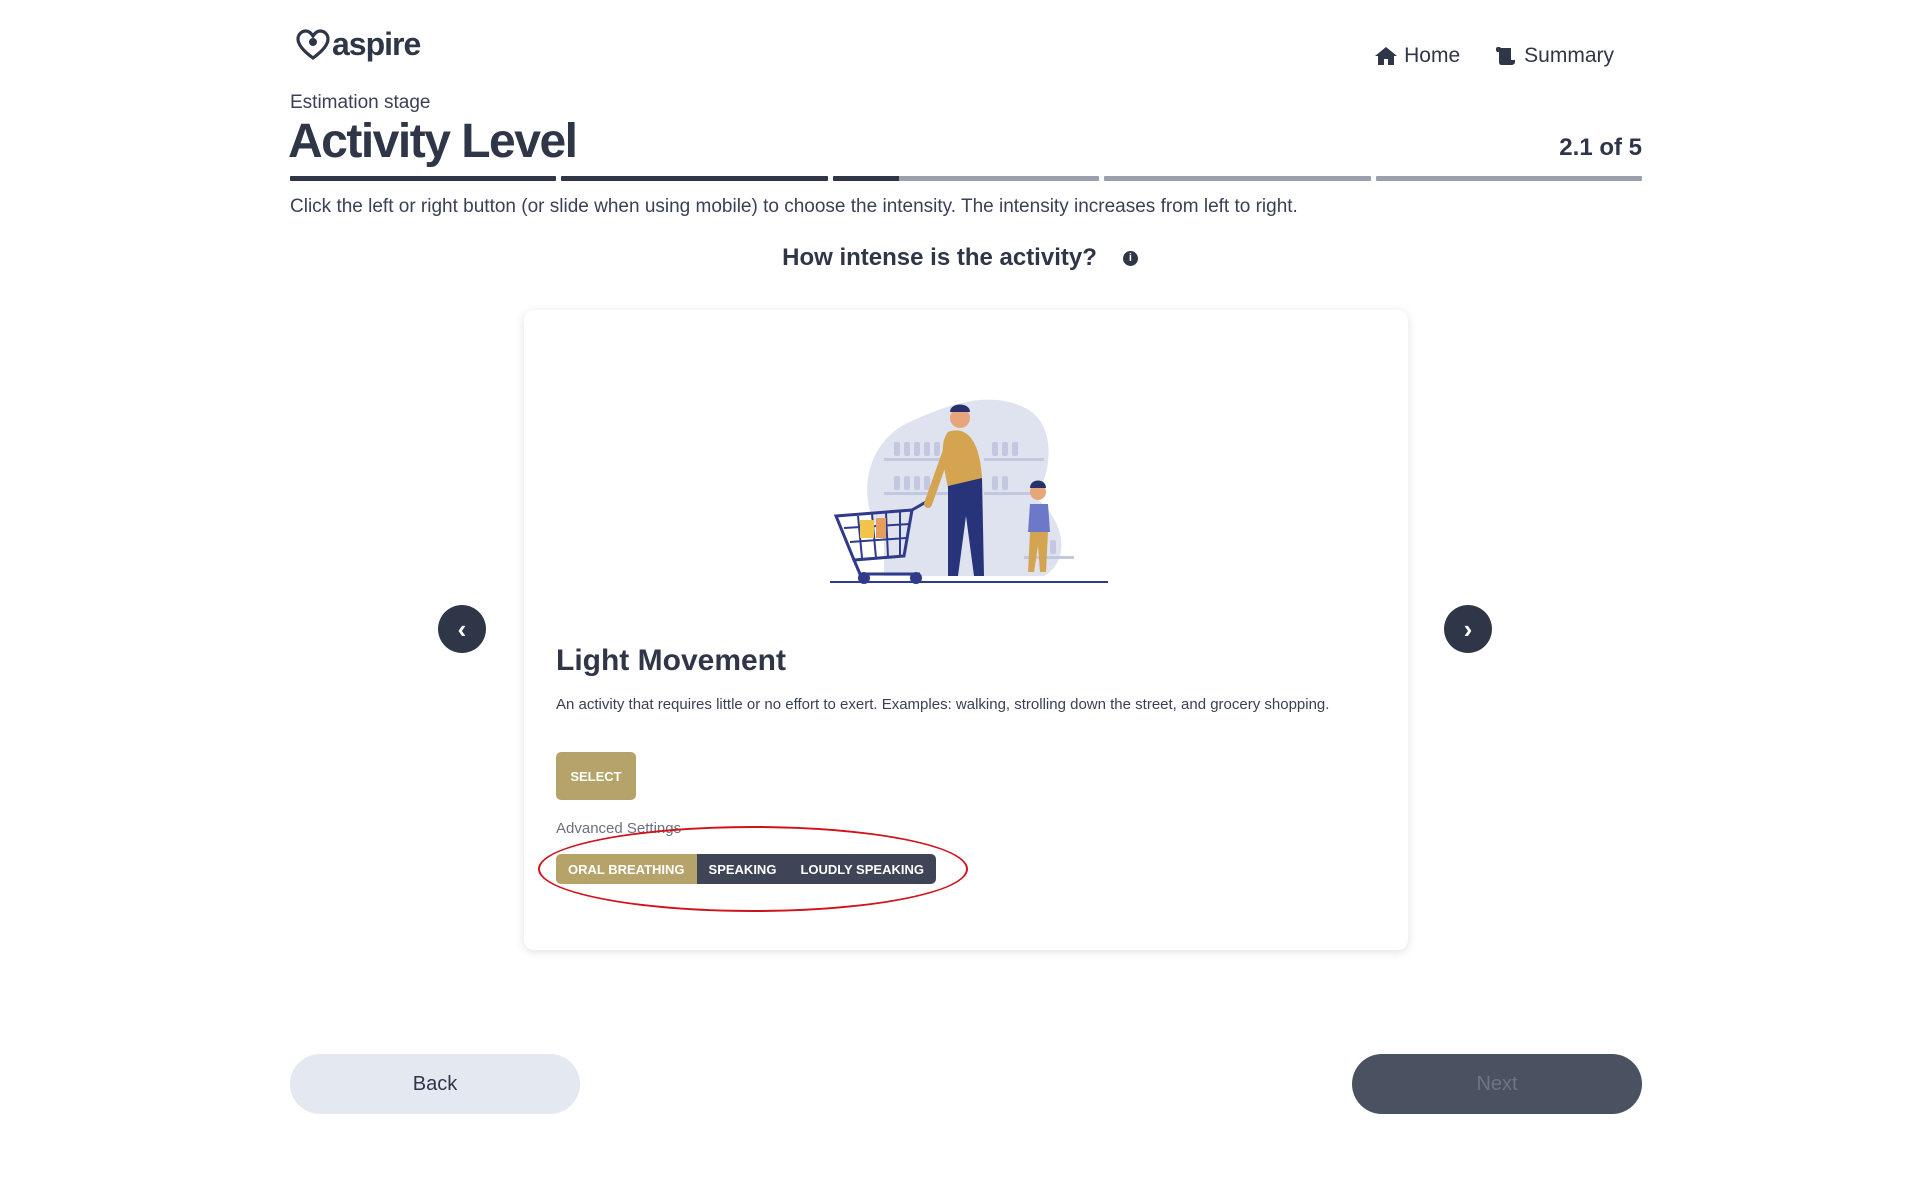 The width and height of the screenshot is (1920, 1200). What do you see at coordinates (435, 1084) in the screenshot?
I see `back-button: Back` at bounding box center [435, 1084].